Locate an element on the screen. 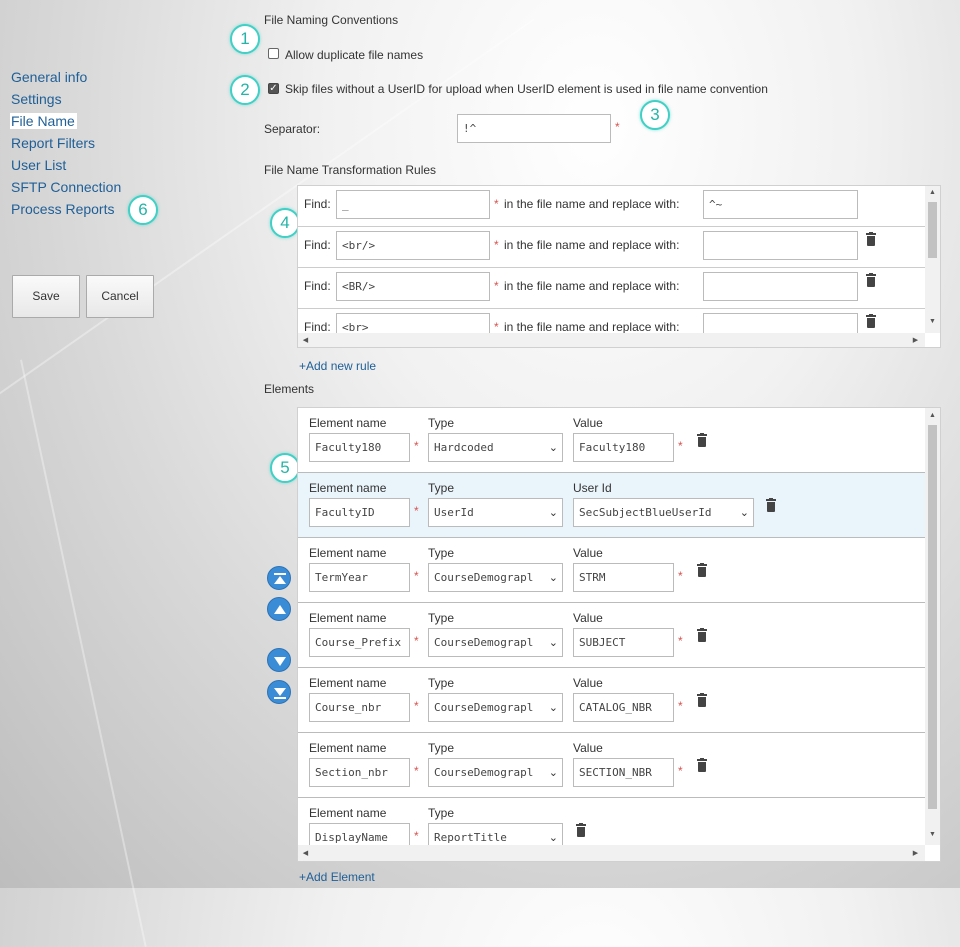  allow-duplicates-checkbox is located at coordinates (273, 53).